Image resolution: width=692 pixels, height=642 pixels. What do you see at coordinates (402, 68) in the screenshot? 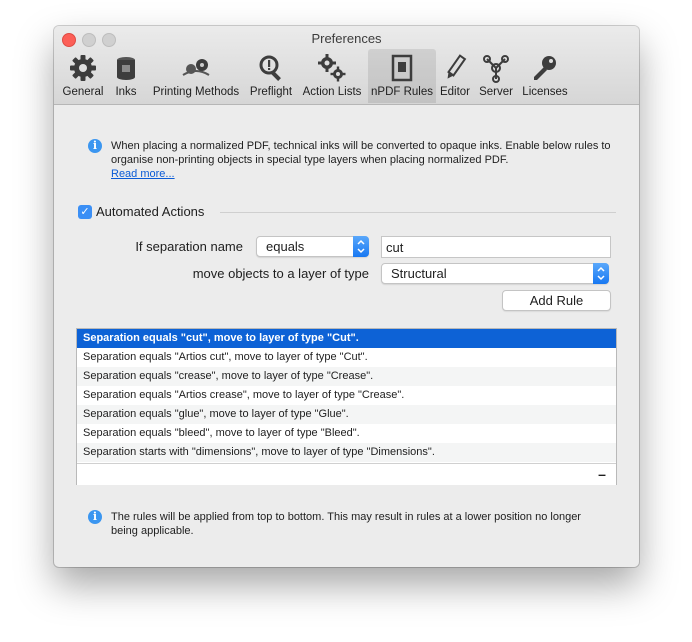
I see `npdf-rules-icon` at bounding box center [402, 68].